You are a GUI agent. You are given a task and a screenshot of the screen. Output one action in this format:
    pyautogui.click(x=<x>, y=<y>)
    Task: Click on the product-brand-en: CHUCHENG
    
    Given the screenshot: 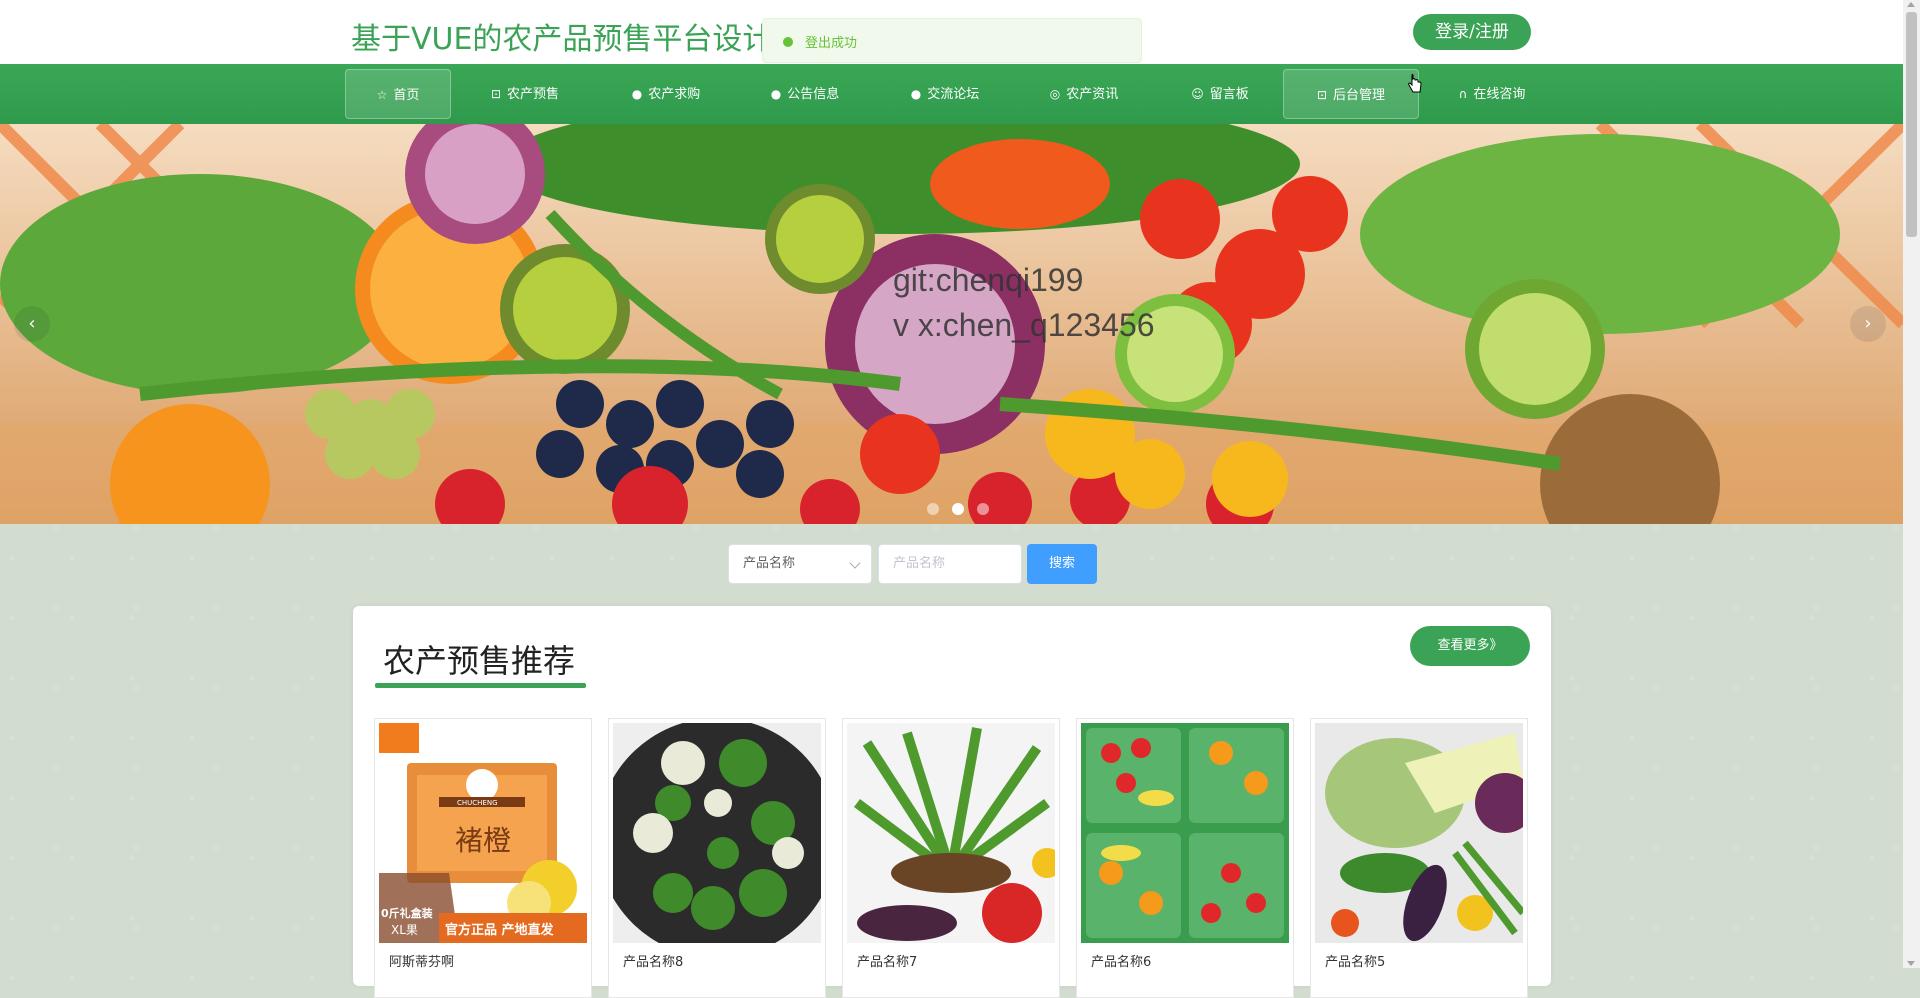 What is the action you would take?
    pyautogui.click(x=477, y=803)
    